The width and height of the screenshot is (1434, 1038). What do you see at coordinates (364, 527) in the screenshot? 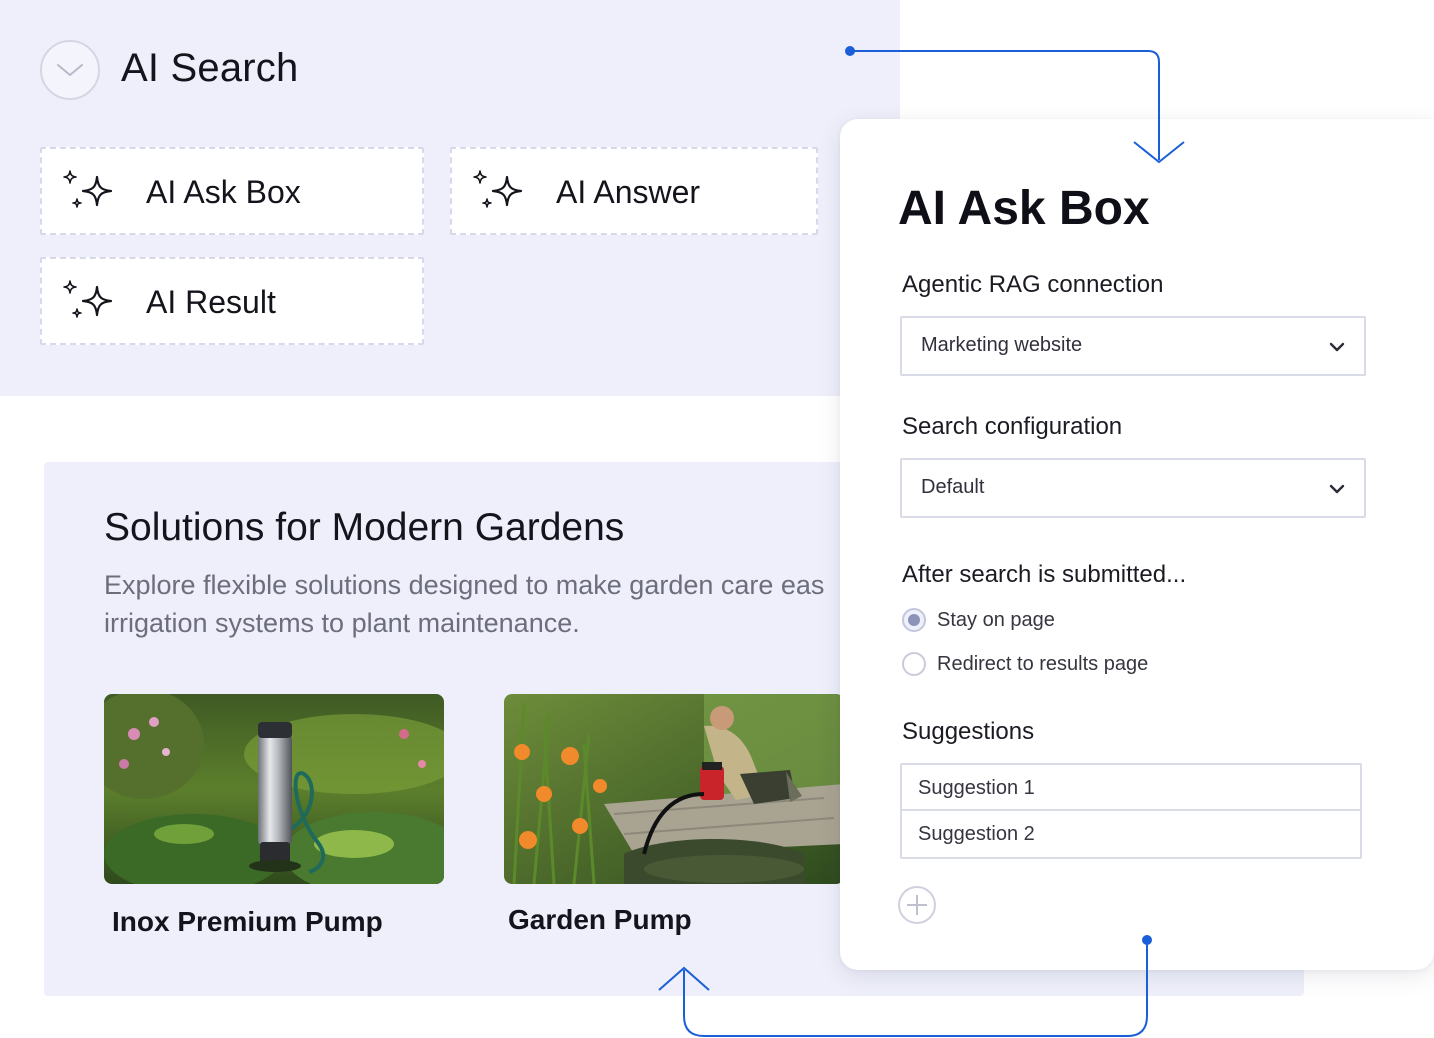
I see `section-title: Solutions for Modern Gardens` at bounding box center [364, 527].